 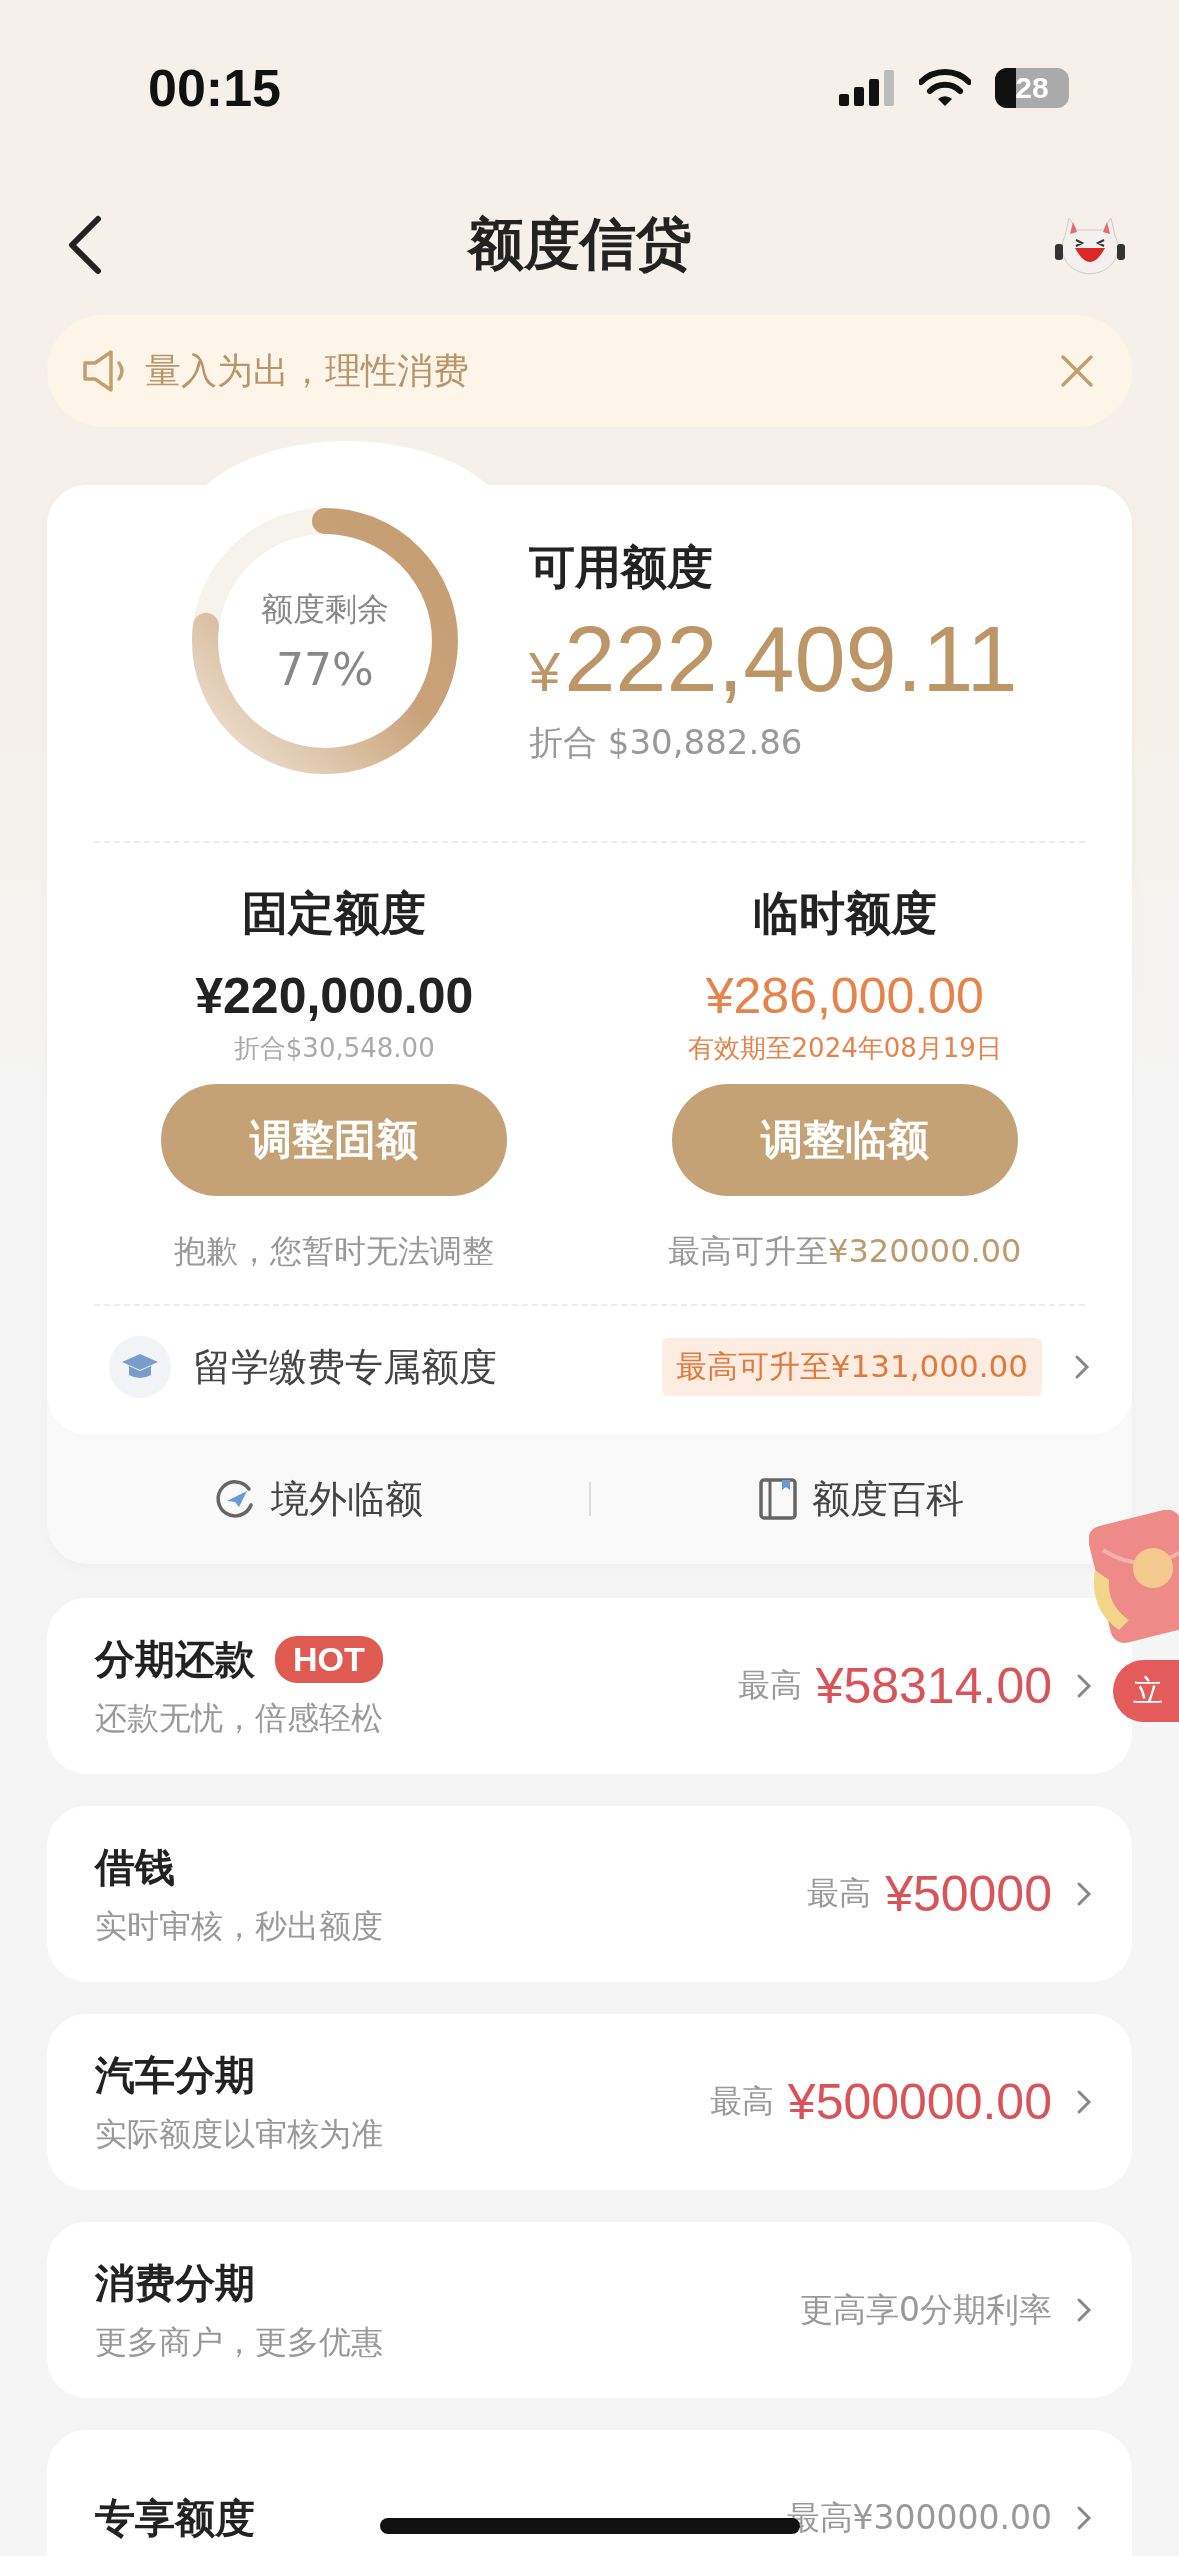 What do you see at coordinates (329, 1659) in the screenshot?
I see `hot-badge: HOT` at bounding box center [329, 1659].